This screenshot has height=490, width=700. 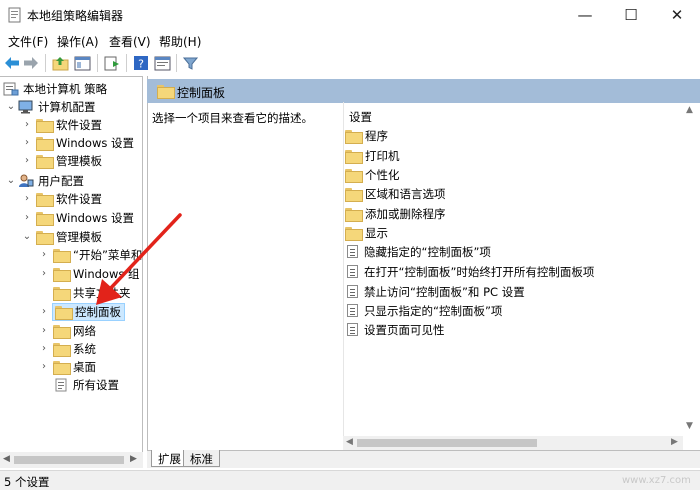 What do you see at coordinates (350, 480) in the screenshot?
I see `status-bar: 5 个设置 www.xz7.com` at bounding box center [350, 480].